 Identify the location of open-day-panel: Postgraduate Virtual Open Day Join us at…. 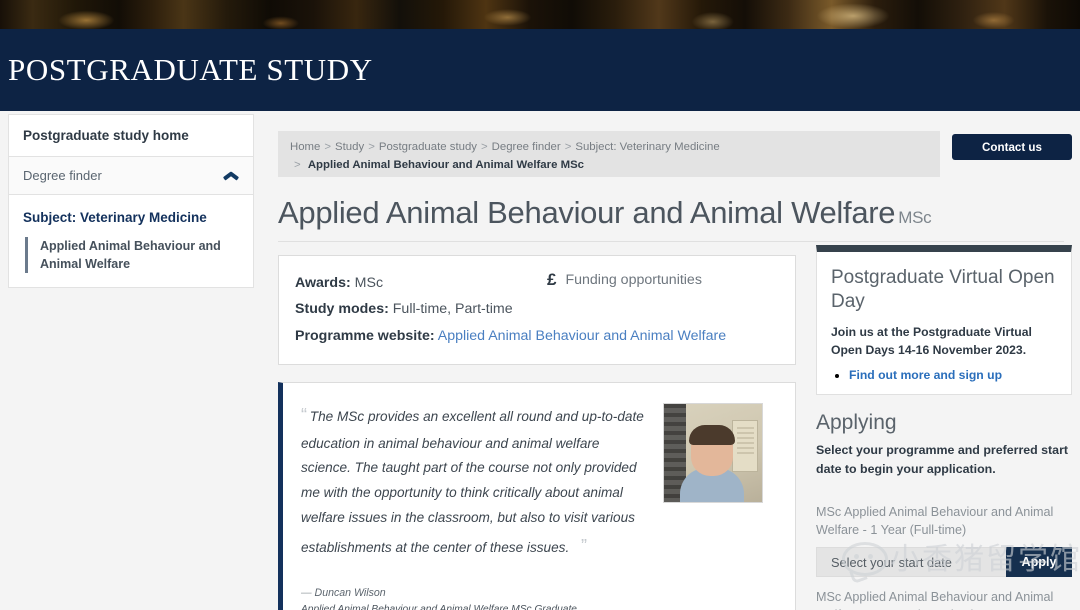
(944, 320).